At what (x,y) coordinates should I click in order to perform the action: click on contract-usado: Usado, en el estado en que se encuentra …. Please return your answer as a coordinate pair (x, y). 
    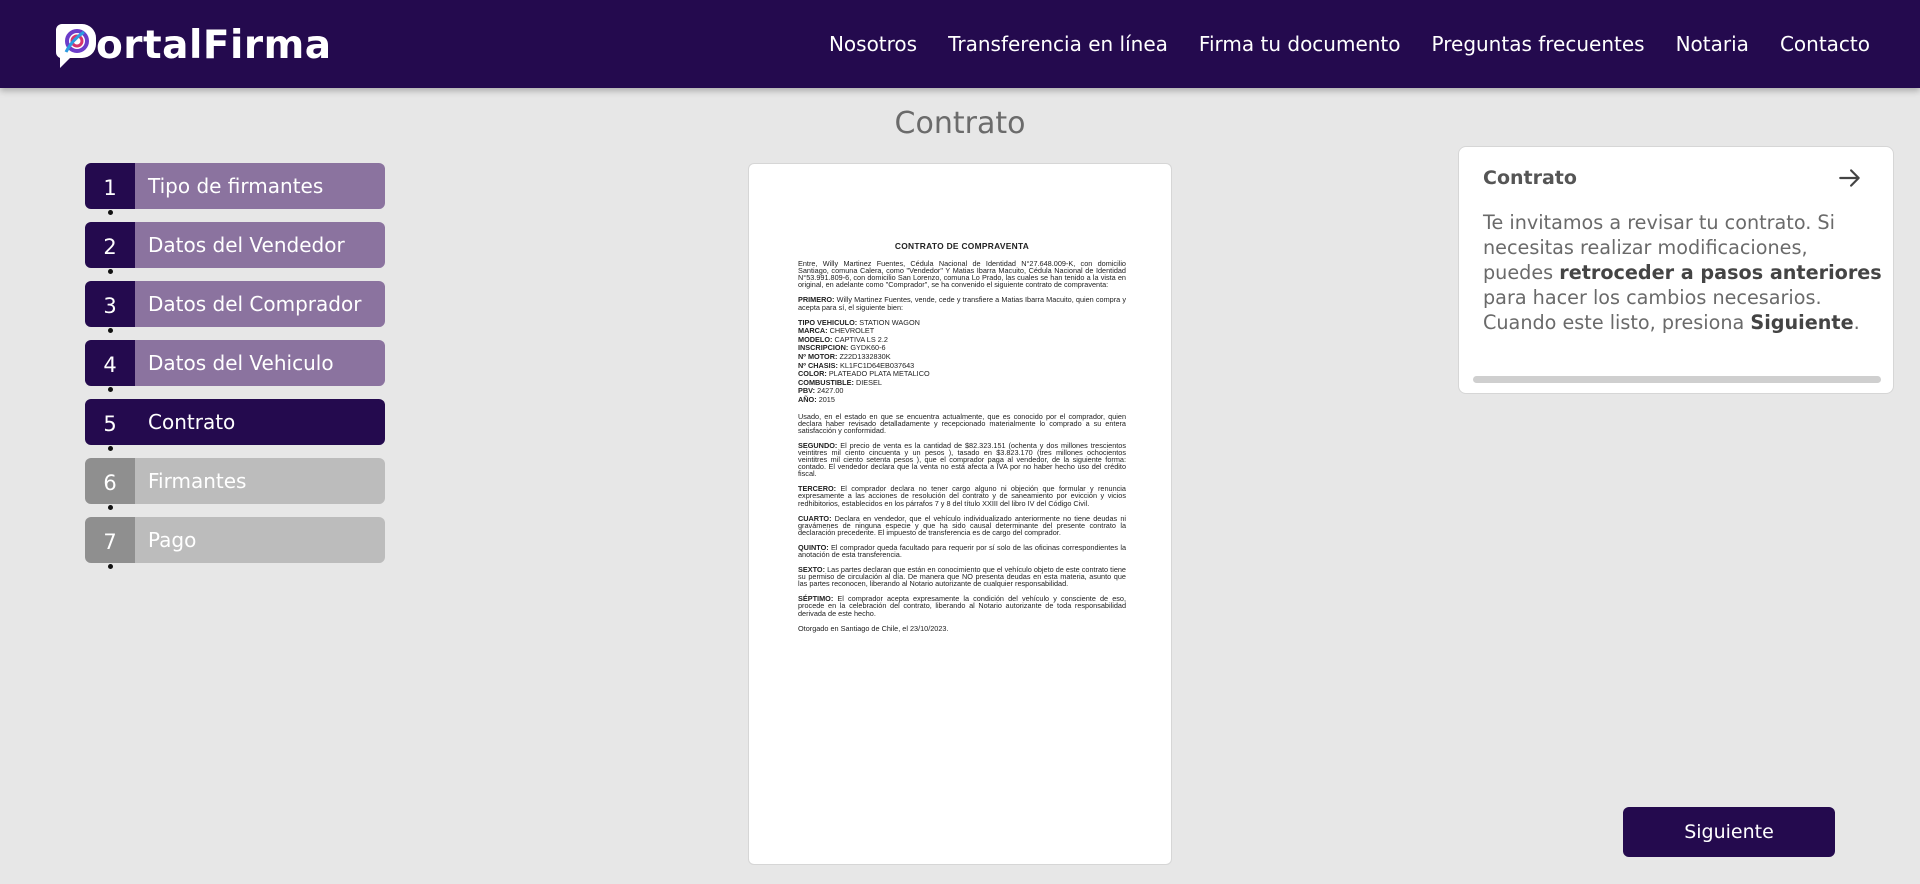
    Looking at the image, I should click on (962, 423).